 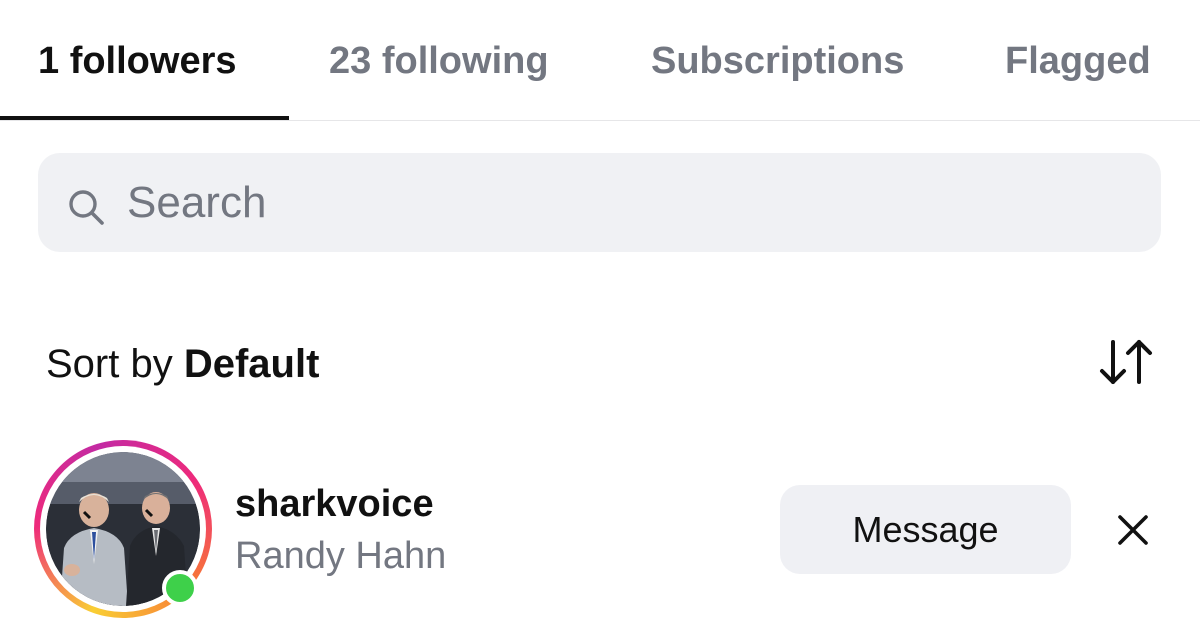 I want to click on sort-value: Default, so click(x=251, y=364).